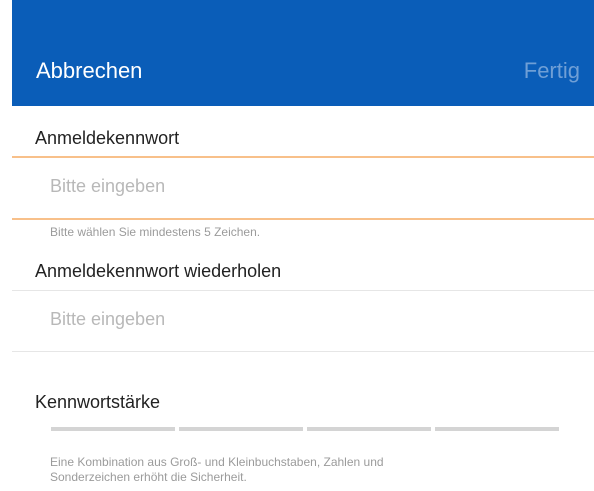 This screenshot has width=594, height=491. I want to click on strength-meter, so click(305, 429).